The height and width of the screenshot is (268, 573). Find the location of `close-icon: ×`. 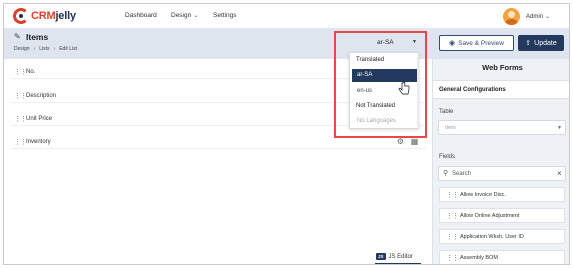

close-icon: × is located at coordinates (559, 173).